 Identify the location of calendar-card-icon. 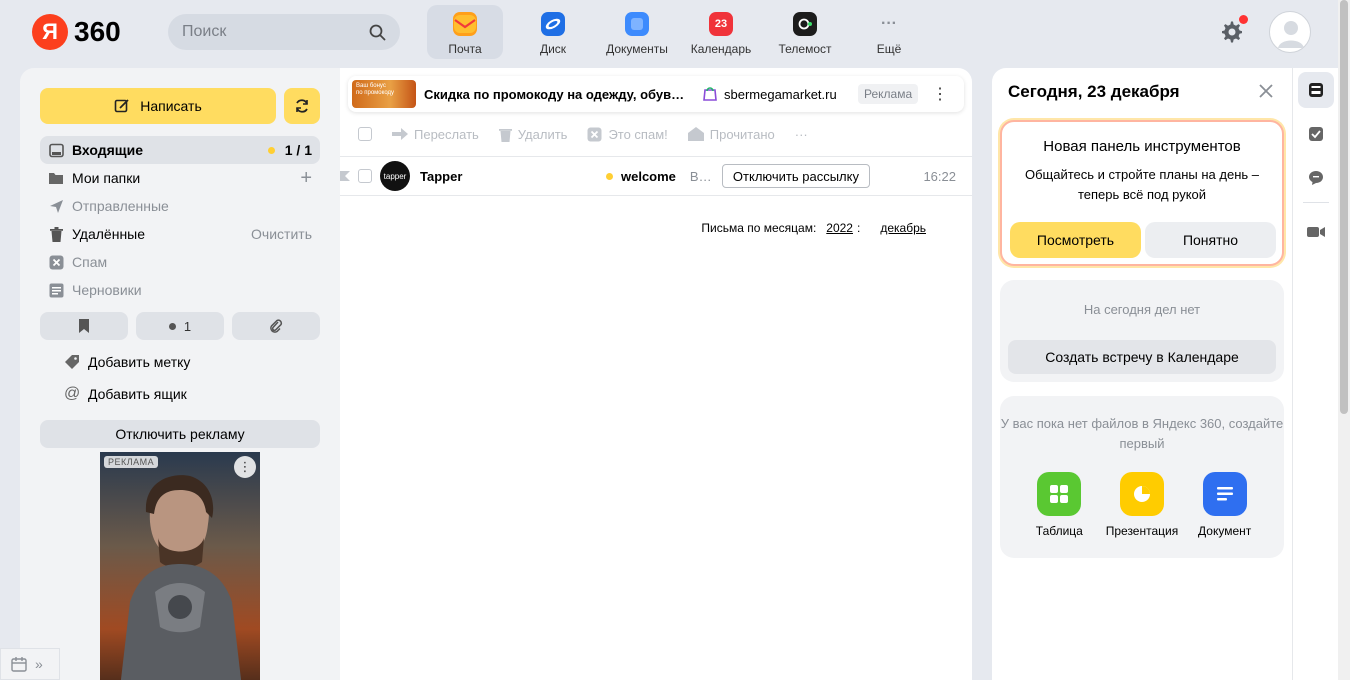
(1316, 90).